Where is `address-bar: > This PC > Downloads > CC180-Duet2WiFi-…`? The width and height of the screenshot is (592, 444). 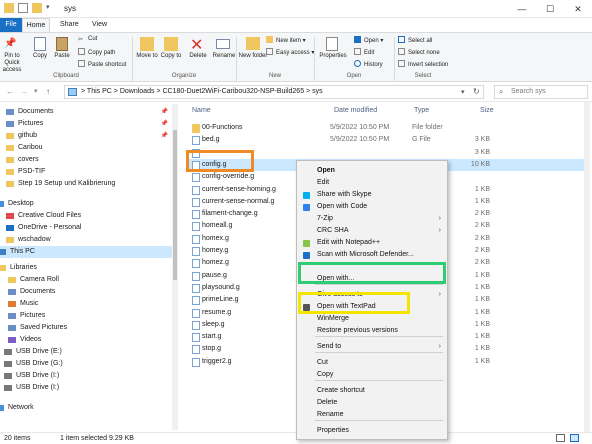
address-bar: > This PC > Downloads > CC180-Duet2WiFi-… is located at coordinates (274, 92).